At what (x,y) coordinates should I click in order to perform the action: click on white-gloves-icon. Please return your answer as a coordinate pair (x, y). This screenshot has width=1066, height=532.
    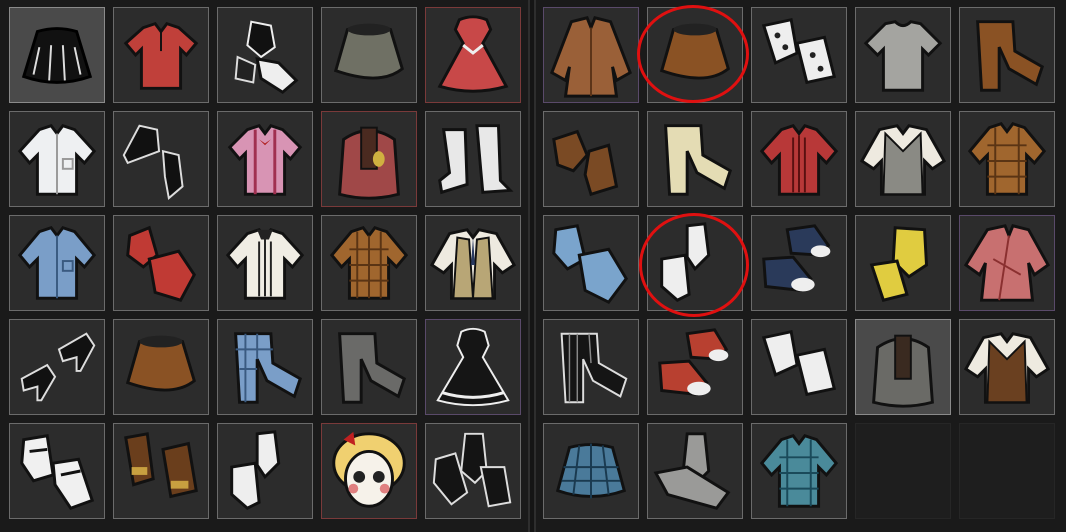
    Looking at the image, I should click on (799, 363).